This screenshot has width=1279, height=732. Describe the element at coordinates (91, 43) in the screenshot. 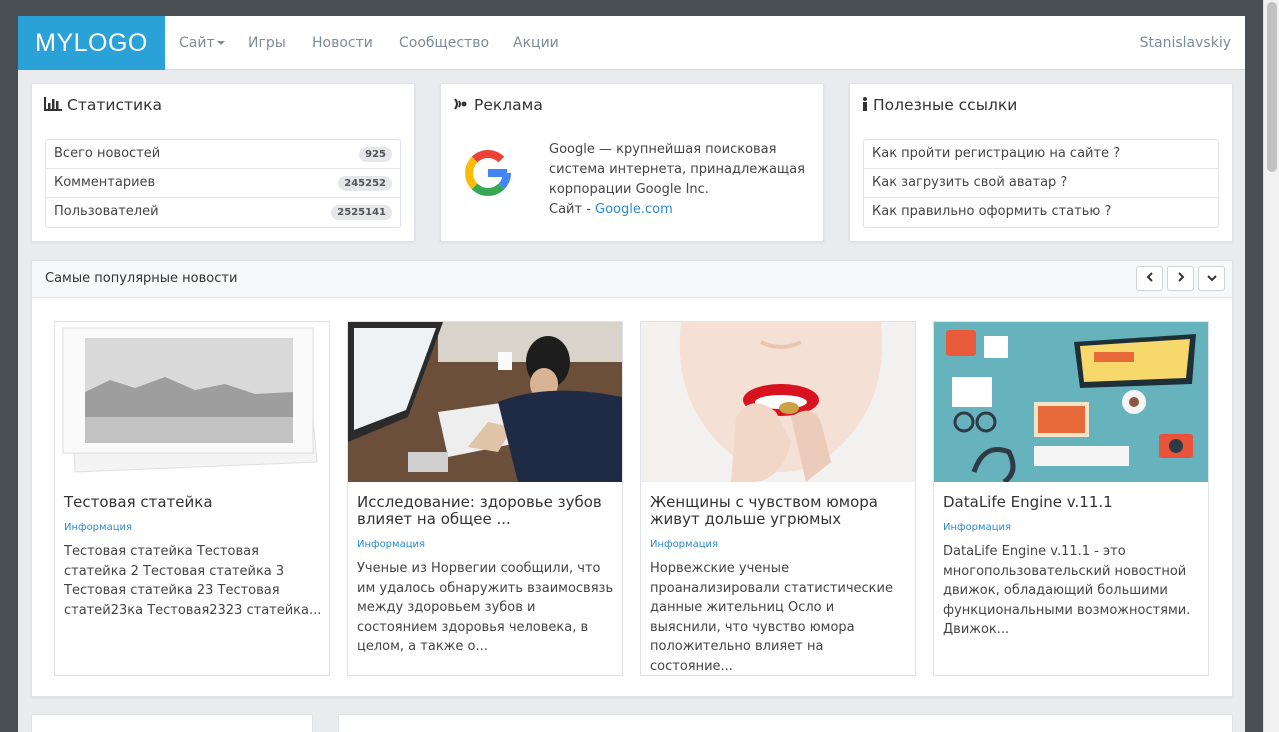

I see `site-logo: MYLOGO` at that location.